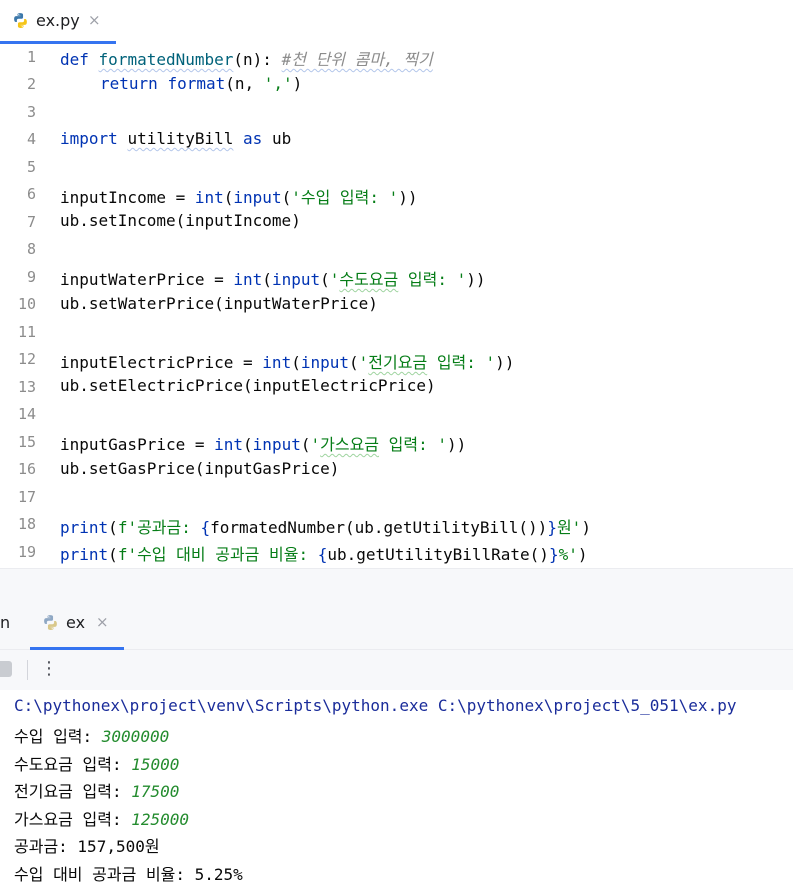  I want to click on fstring-literal: f'공과금:, so click(159, 527).